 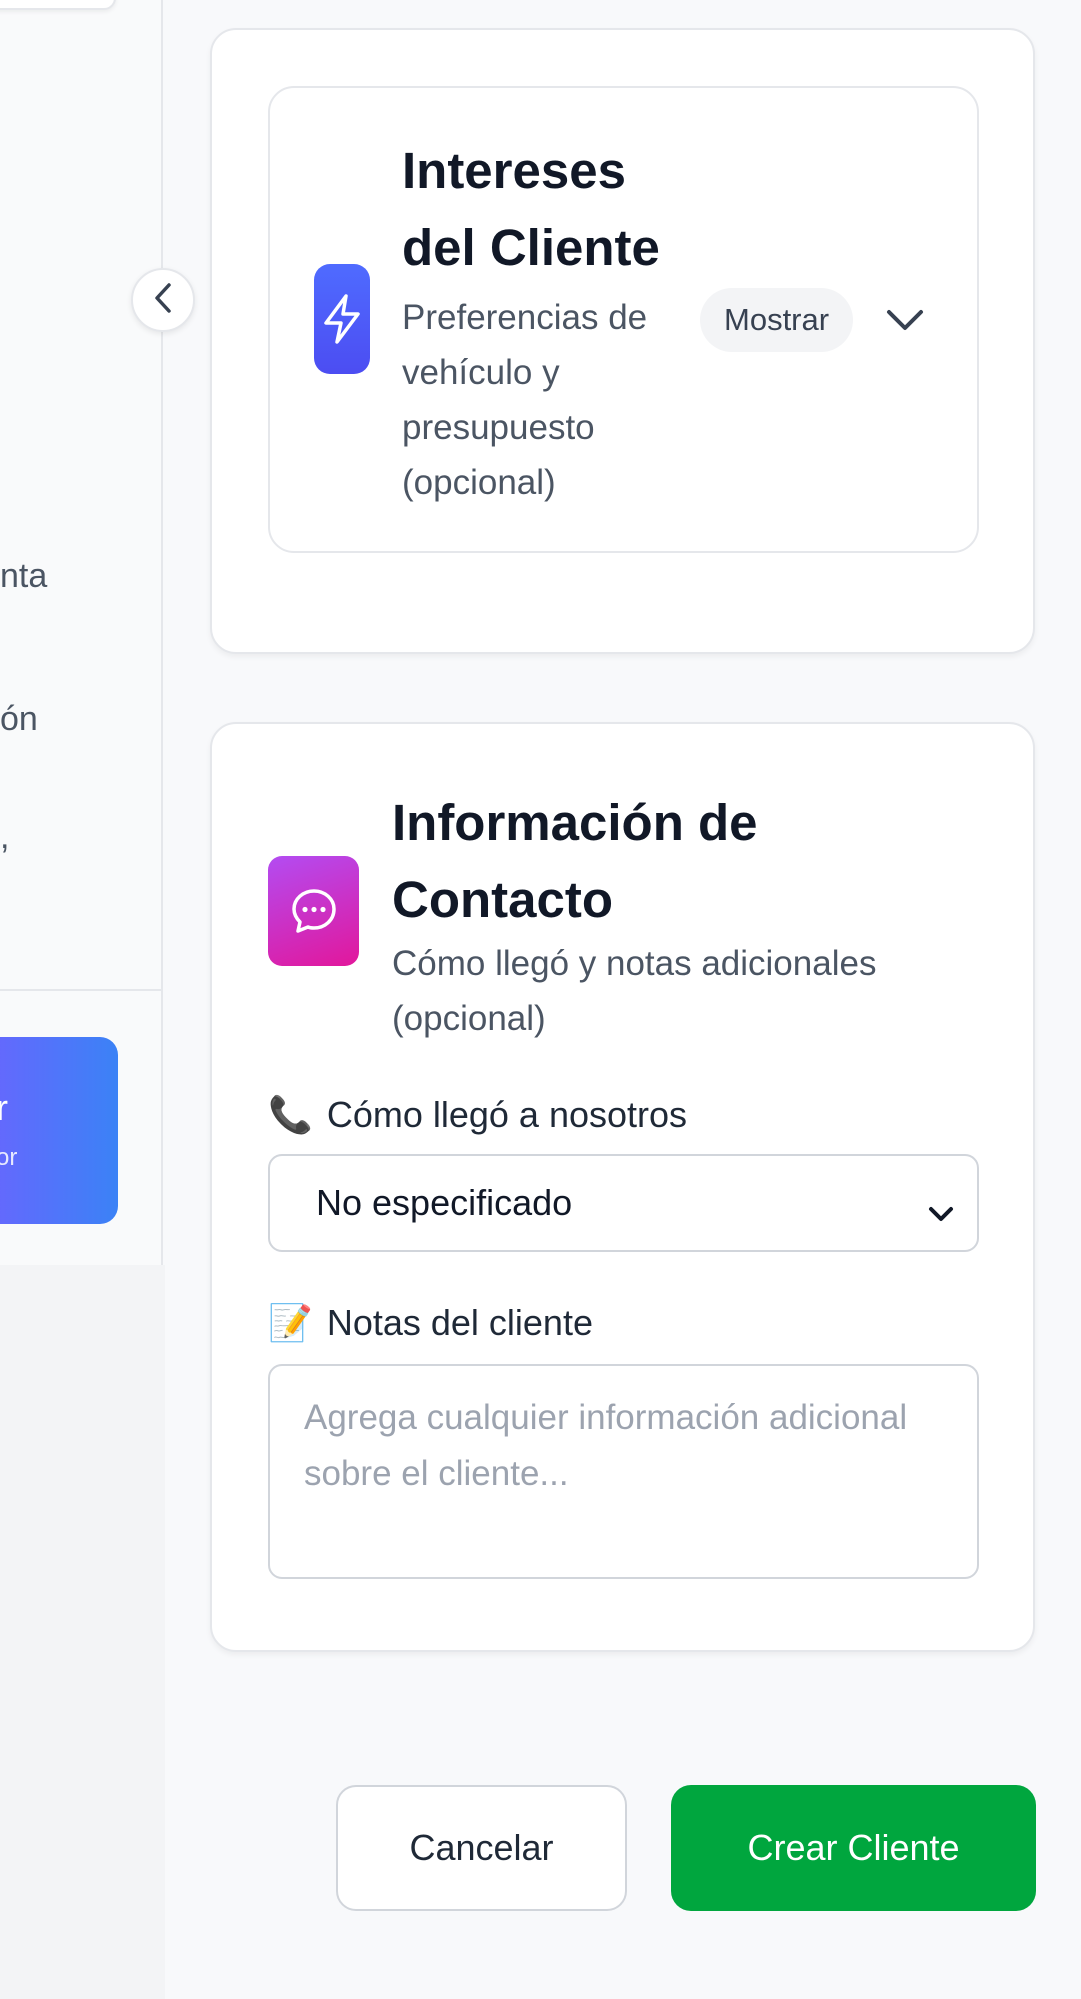 What do you see at coordinates (313, 911) in the screenshot?
I see `chat-bubble-icon` at bounding box center [313, 911].